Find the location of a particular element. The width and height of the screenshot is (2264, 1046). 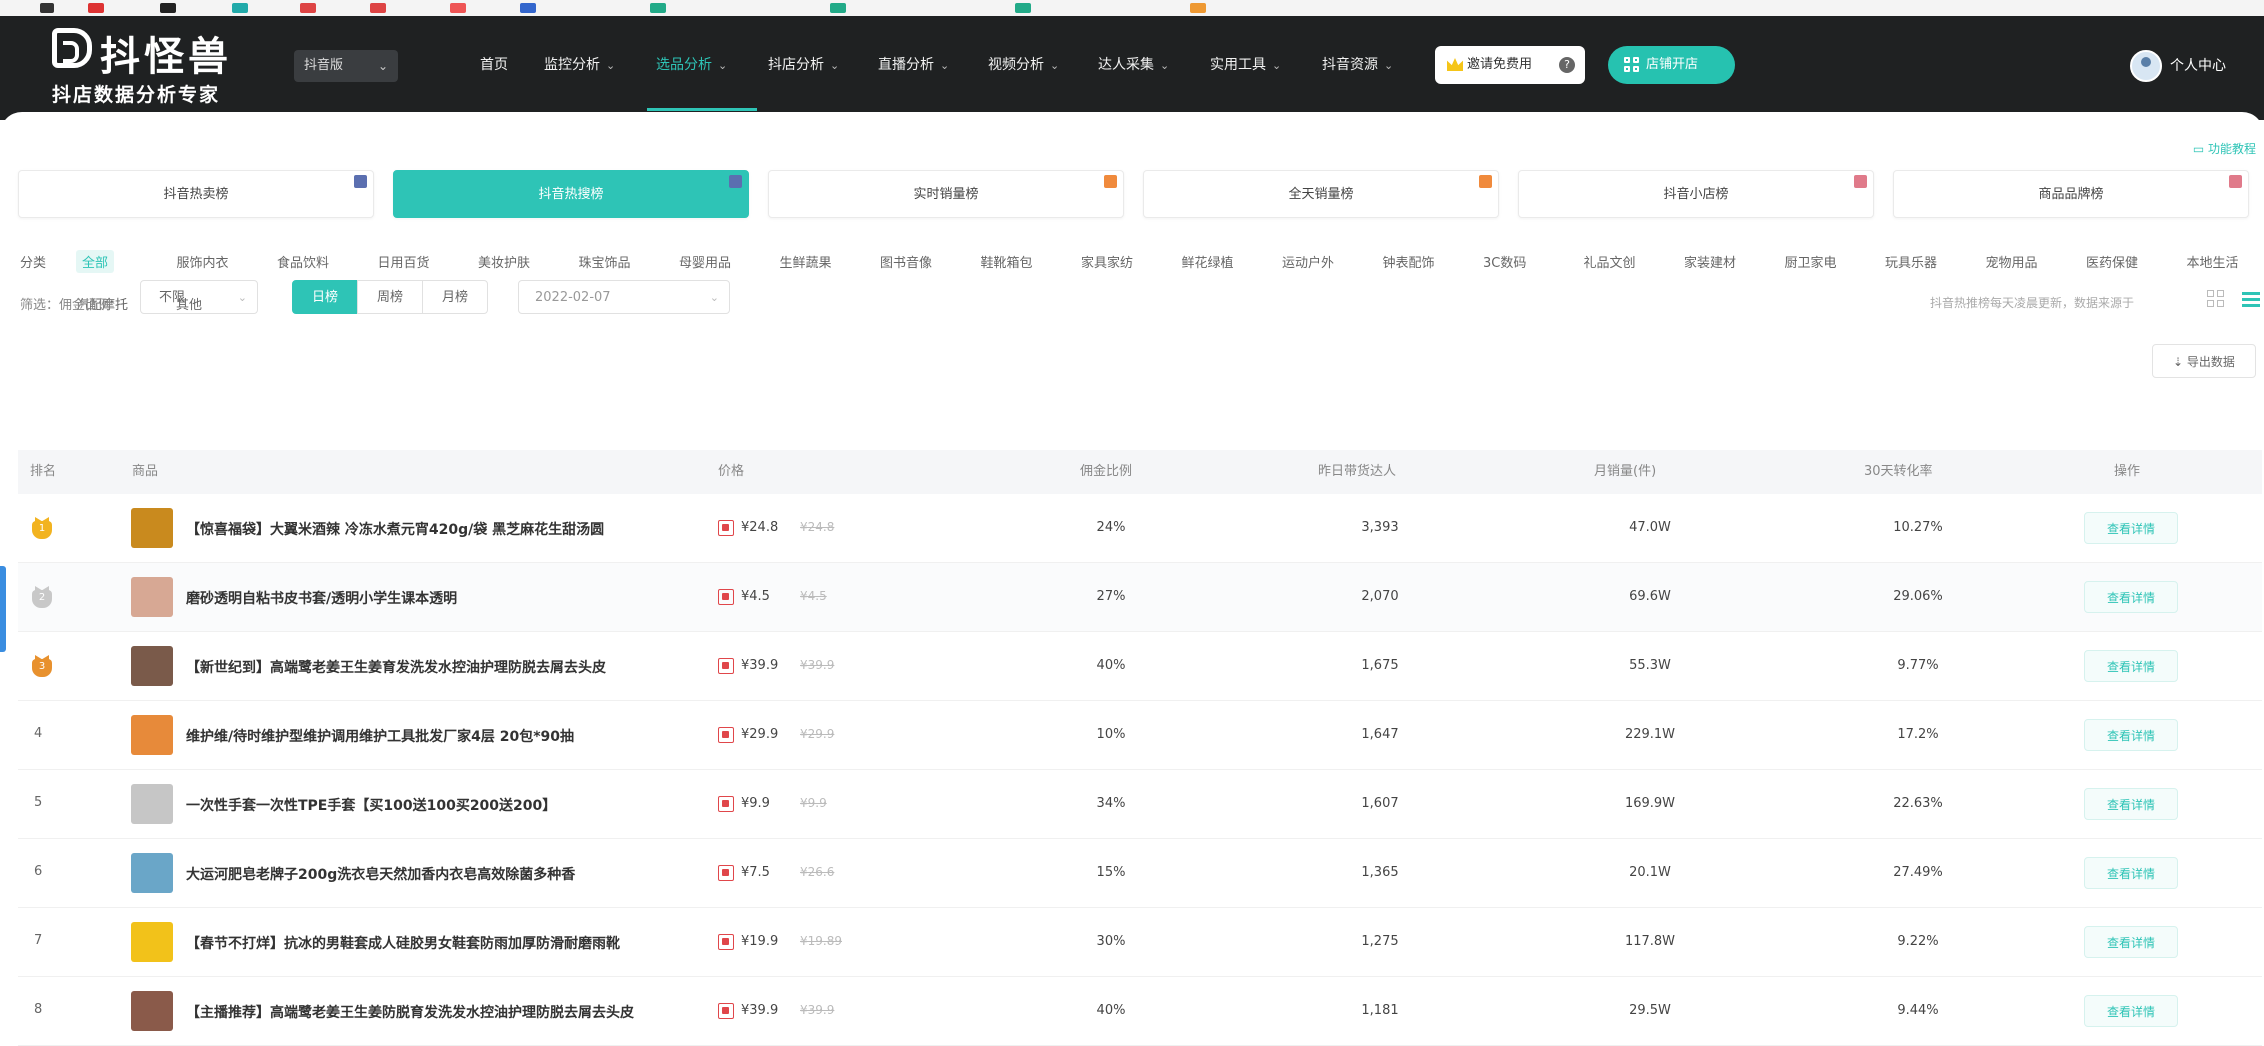

help-icon: ? is located at coordinates (1567, 65).